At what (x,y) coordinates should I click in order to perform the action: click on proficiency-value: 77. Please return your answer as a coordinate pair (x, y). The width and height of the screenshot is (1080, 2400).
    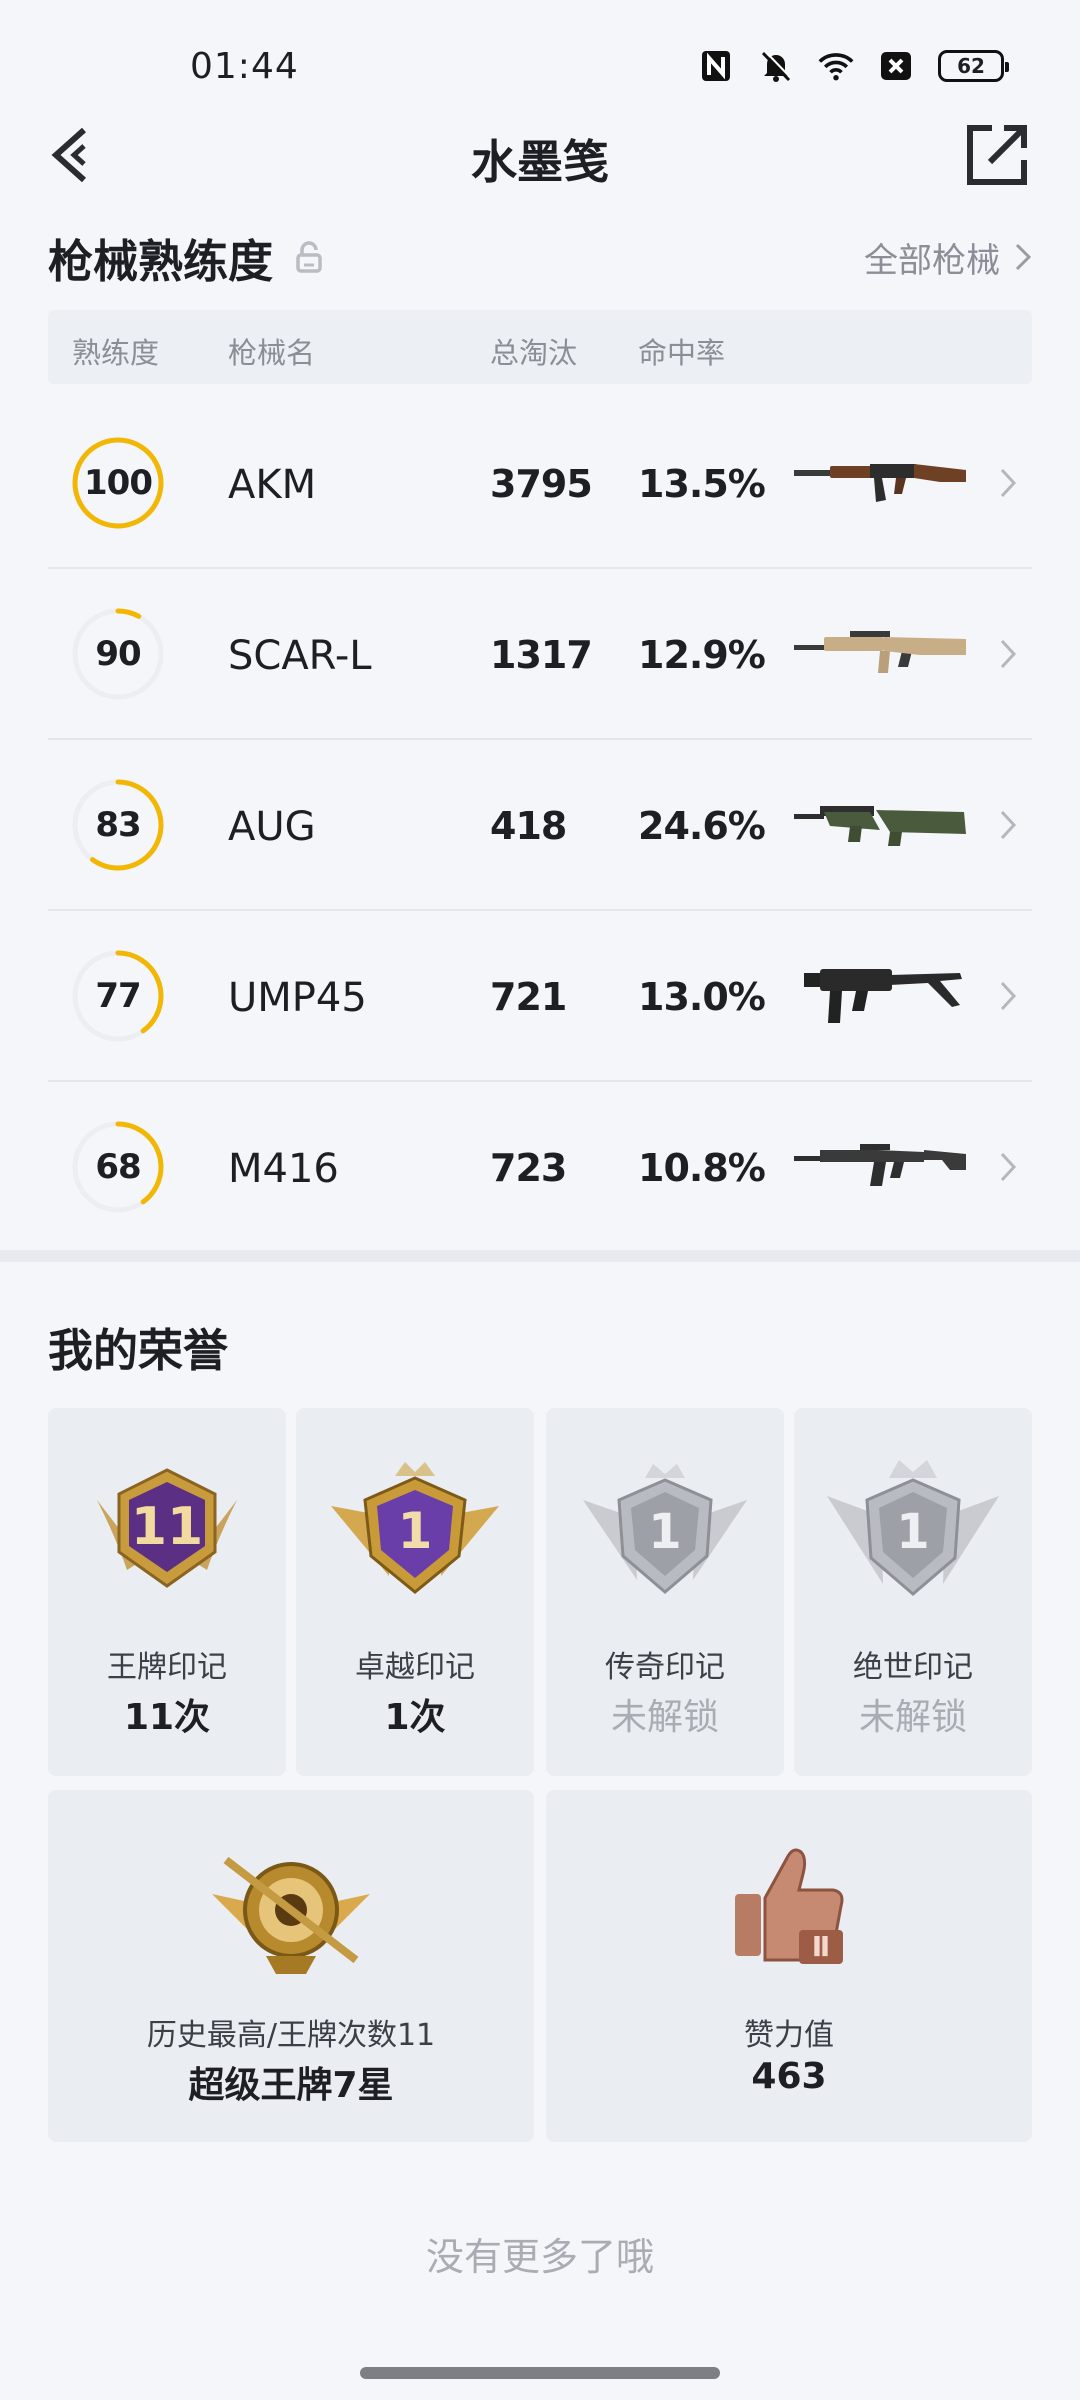
    Looking at the image, I should click on (118, 996).